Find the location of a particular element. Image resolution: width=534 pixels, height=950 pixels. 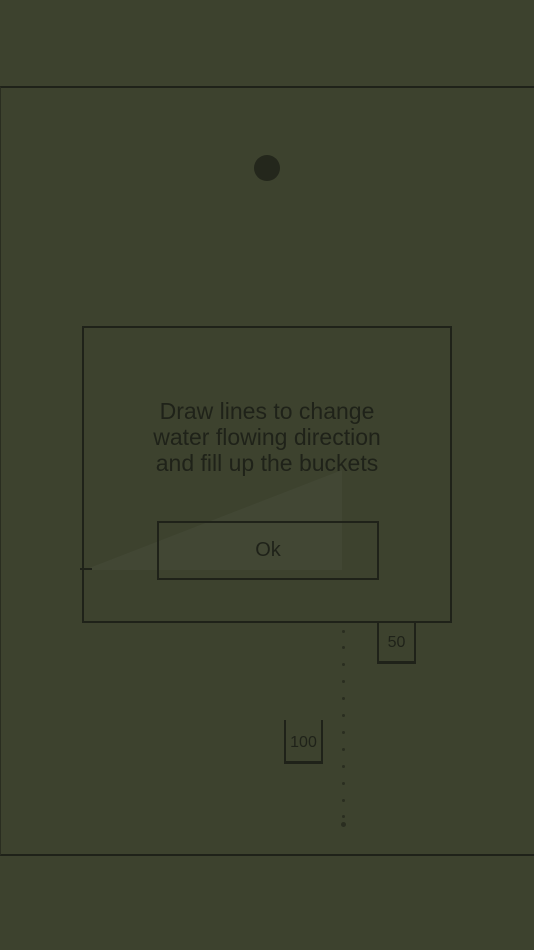

instructions-line-2: water flowing direction is located at coordinates (267, 437).